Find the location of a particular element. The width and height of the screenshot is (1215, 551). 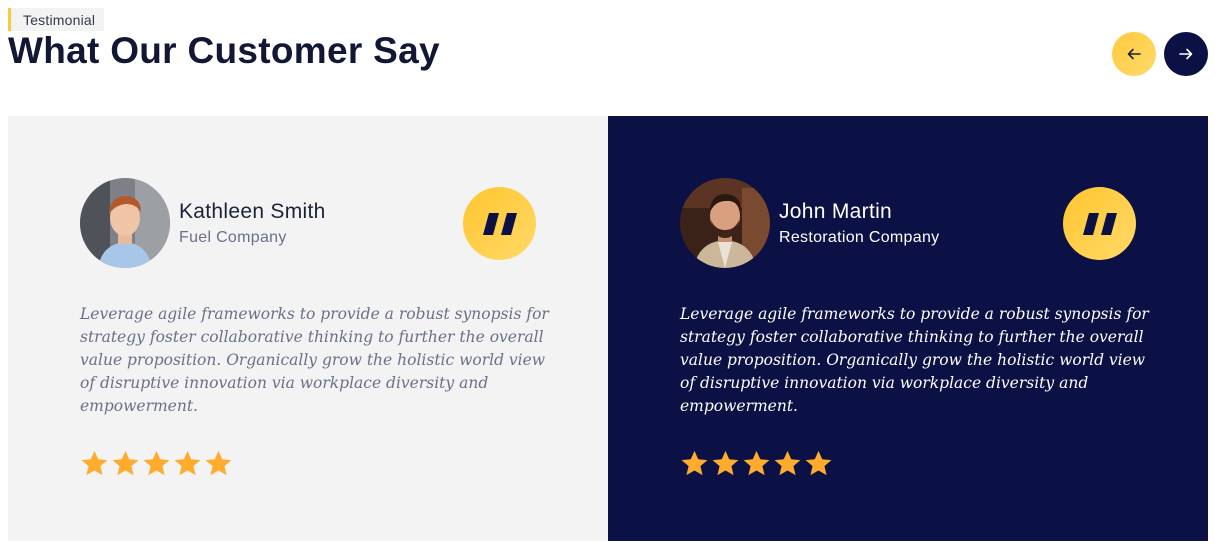

section-tag: Testimonial is located at coordinates (56, 19).